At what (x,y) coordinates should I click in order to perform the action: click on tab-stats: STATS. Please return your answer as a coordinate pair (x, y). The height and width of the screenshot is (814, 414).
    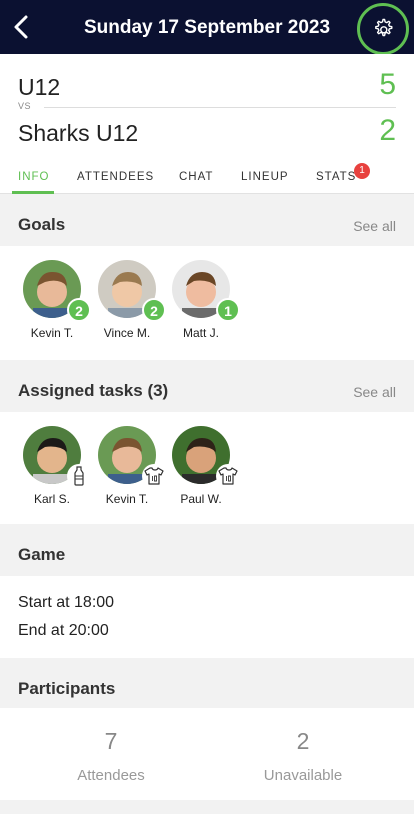
    Looking at the image, I should click on (336, 177).